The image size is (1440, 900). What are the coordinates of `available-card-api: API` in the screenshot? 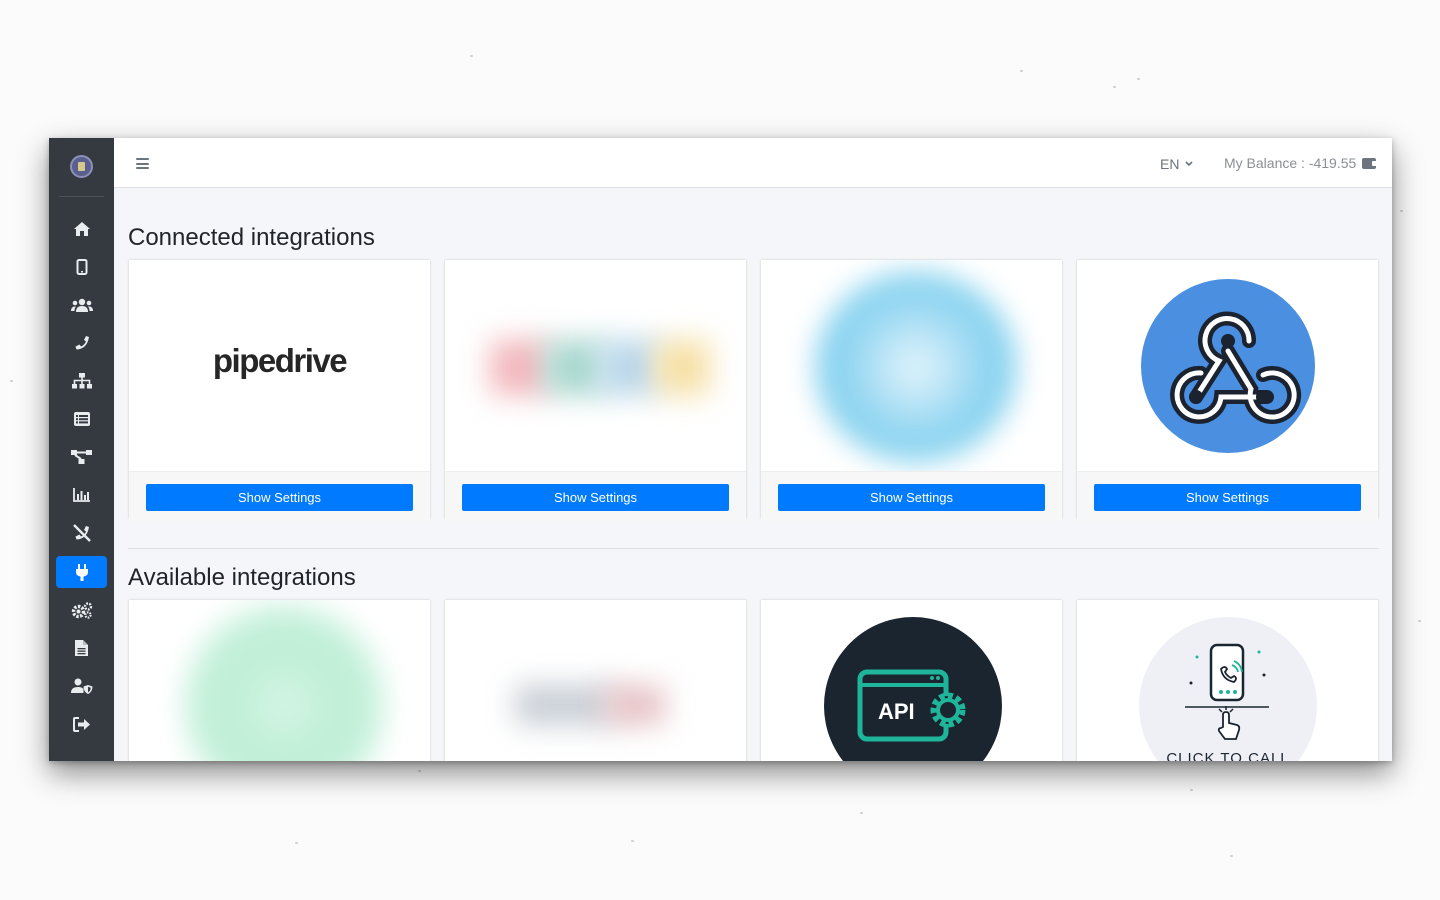 It's located at (911, 680).